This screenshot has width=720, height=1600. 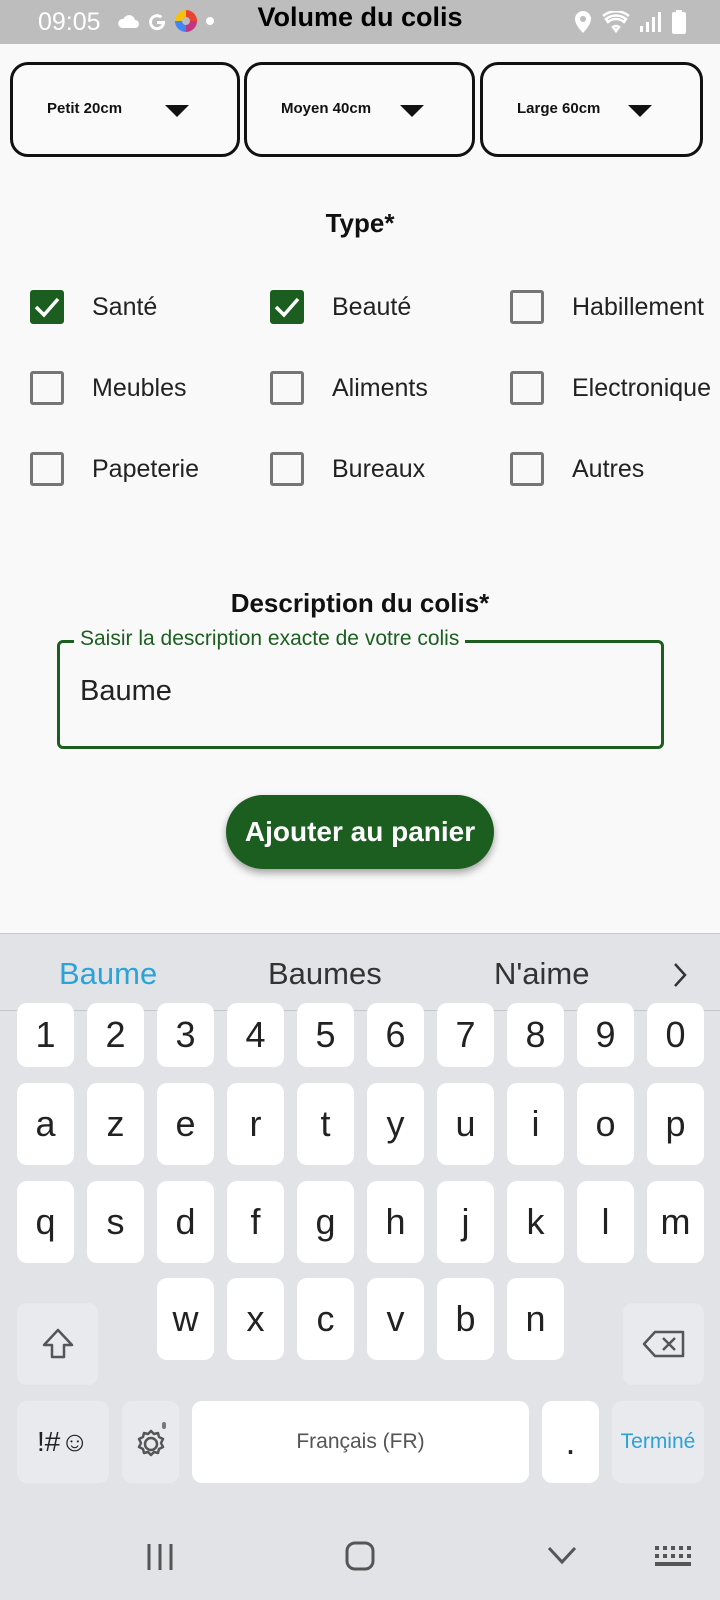 I want to click on key-label: y, so click(x=395, y=1123).